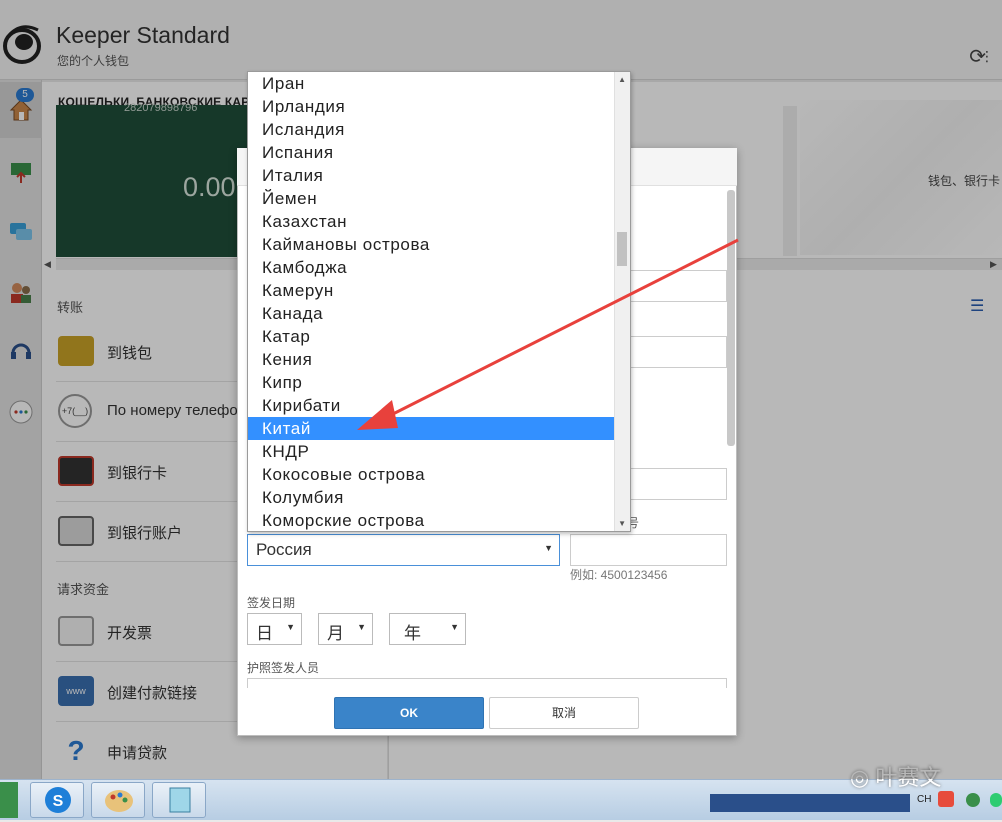 Image resolution: width=1002 pixels, height=822 pixels. I want to click on country-option: Италия, so click(431, 175).